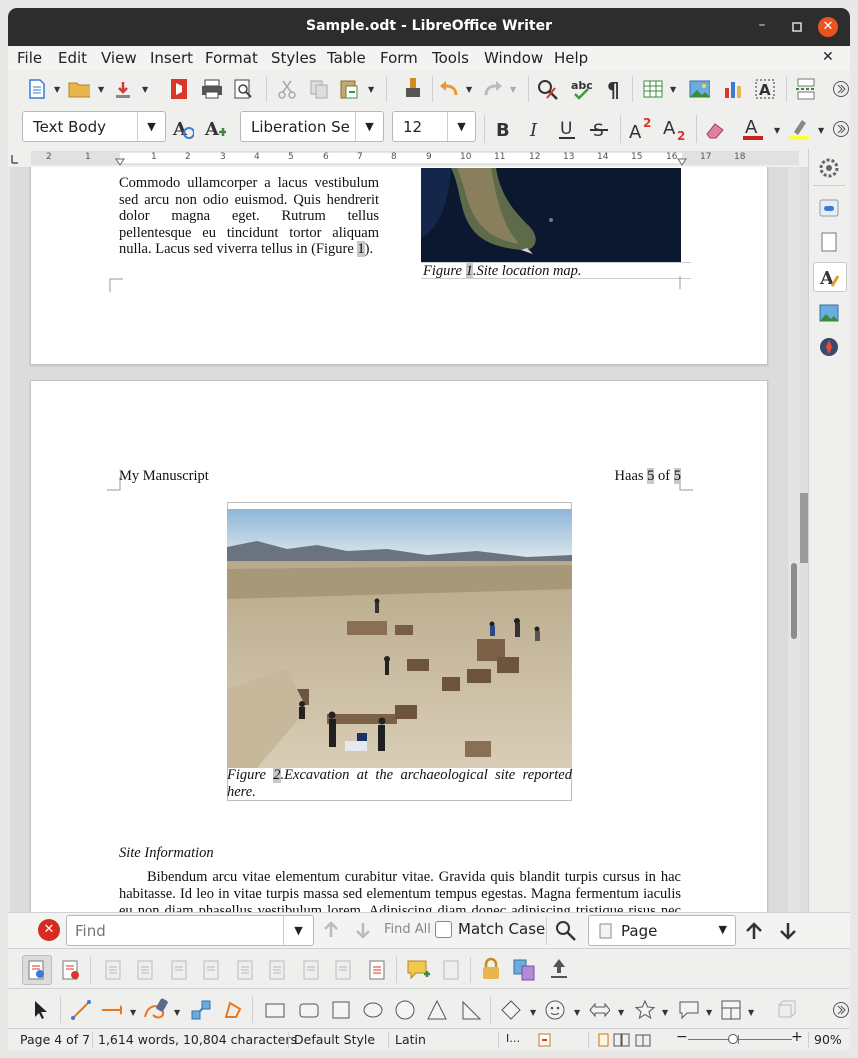 The width and height of the screenshot is (858, 1058). What do you see at coordinates (731, 1010) in the screenshot?
I see `flowchart-icon` at bounding box center [731, 1010].